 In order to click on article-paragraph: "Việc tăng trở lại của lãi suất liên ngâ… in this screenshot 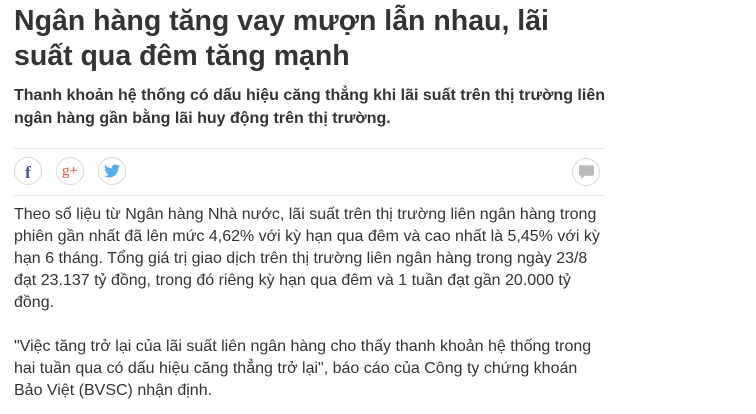, I will do `click(303, 368)`.